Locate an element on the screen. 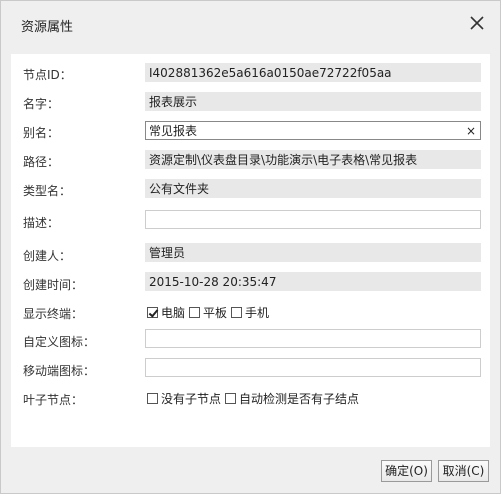  dialog-titlebar: 资源属性 is located at coordinates (250, 23).